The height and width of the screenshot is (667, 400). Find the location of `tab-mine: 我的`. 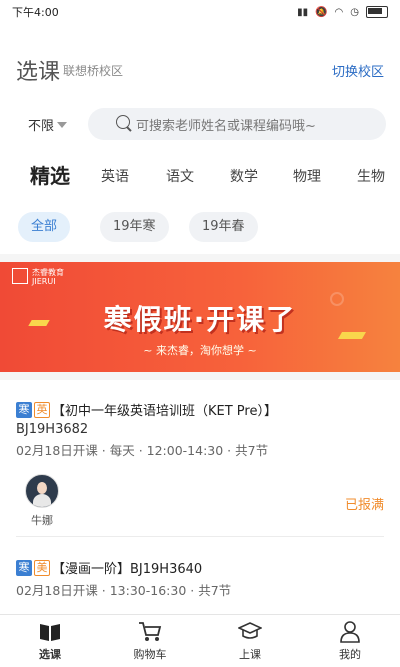

tab-mine: 我的 is located at coordinates (350, 641).